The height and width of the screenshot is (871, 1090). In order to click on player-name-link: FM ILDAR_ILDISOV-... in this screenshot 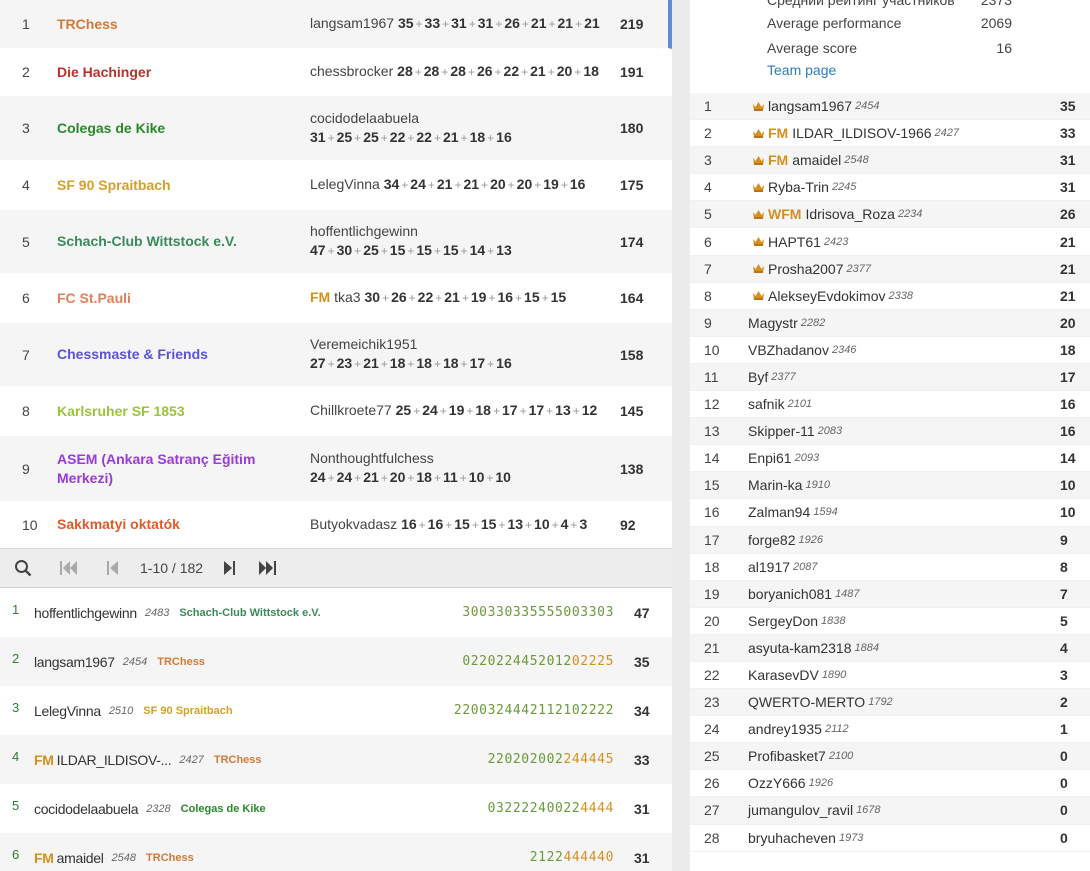, I will do `click(103, 760)`.